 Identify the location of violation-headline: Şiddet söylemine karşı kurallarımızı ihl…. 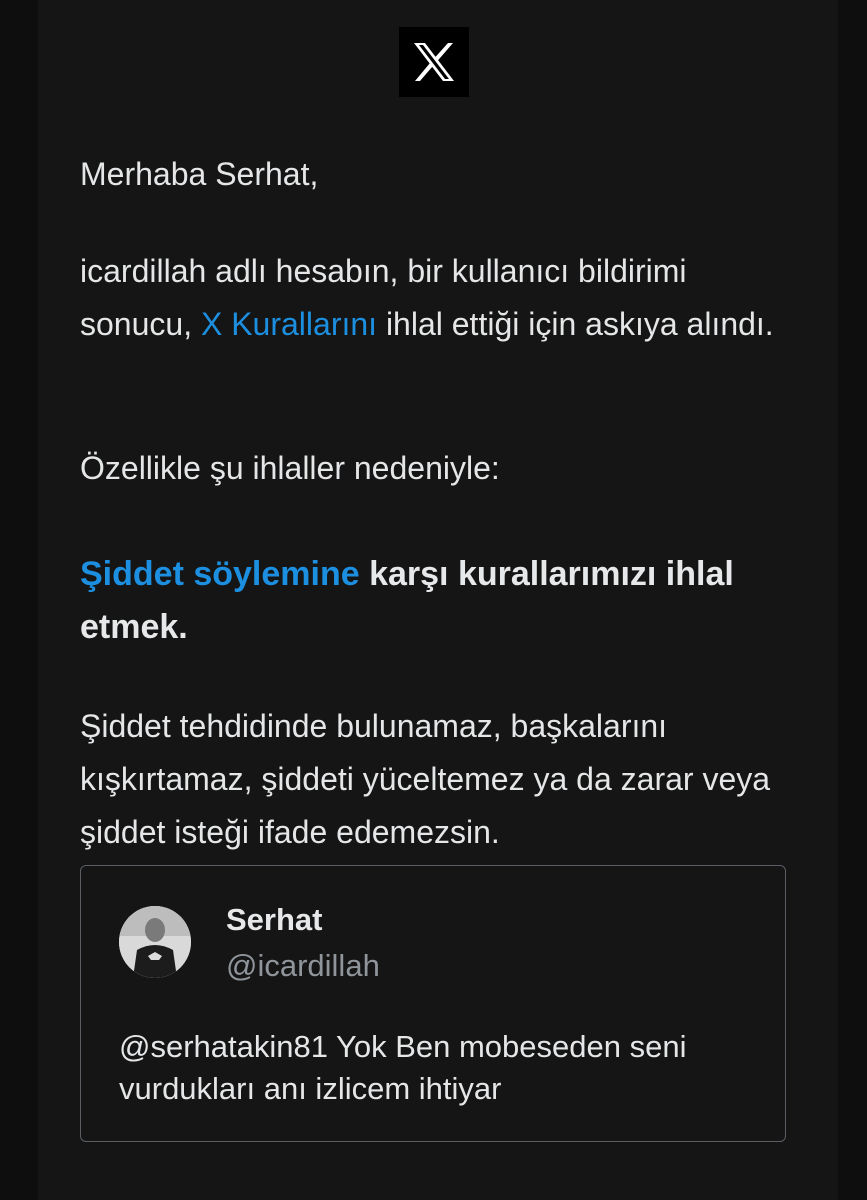
(440, 601).